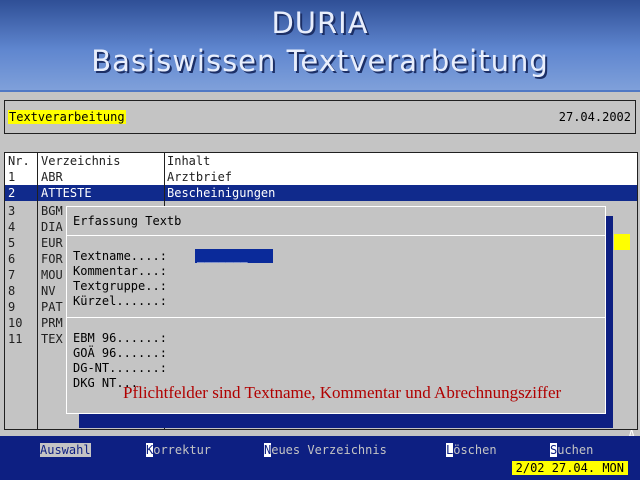 Image resolution: width=640 pixels, height=480 pixels. Describe the element at coordinates (569, 468) in the screenshot. I see `status-text: 2/02 27.04. MON` at that location.